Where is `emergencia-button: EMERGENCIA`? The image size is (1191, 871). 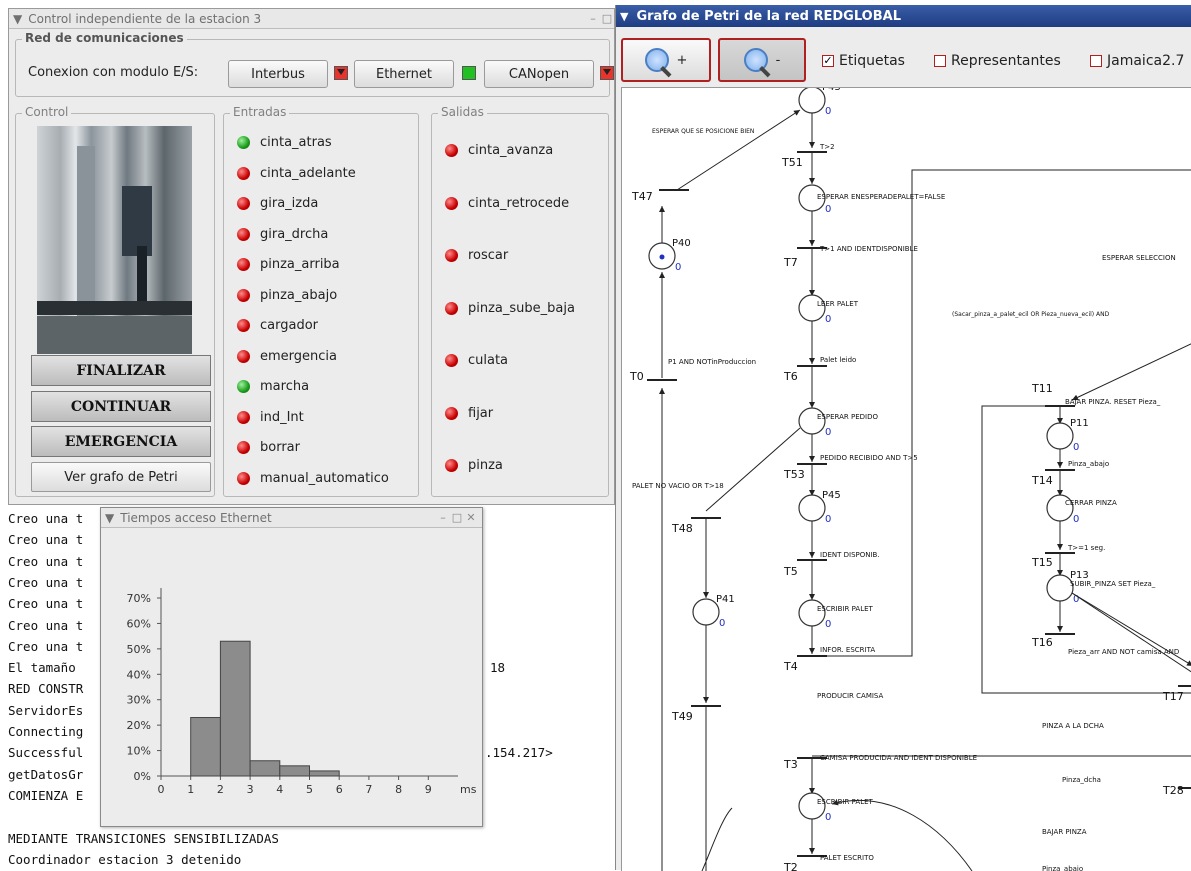
emergencia-button: EMERGENCIA is located at coordinates (121, 441).